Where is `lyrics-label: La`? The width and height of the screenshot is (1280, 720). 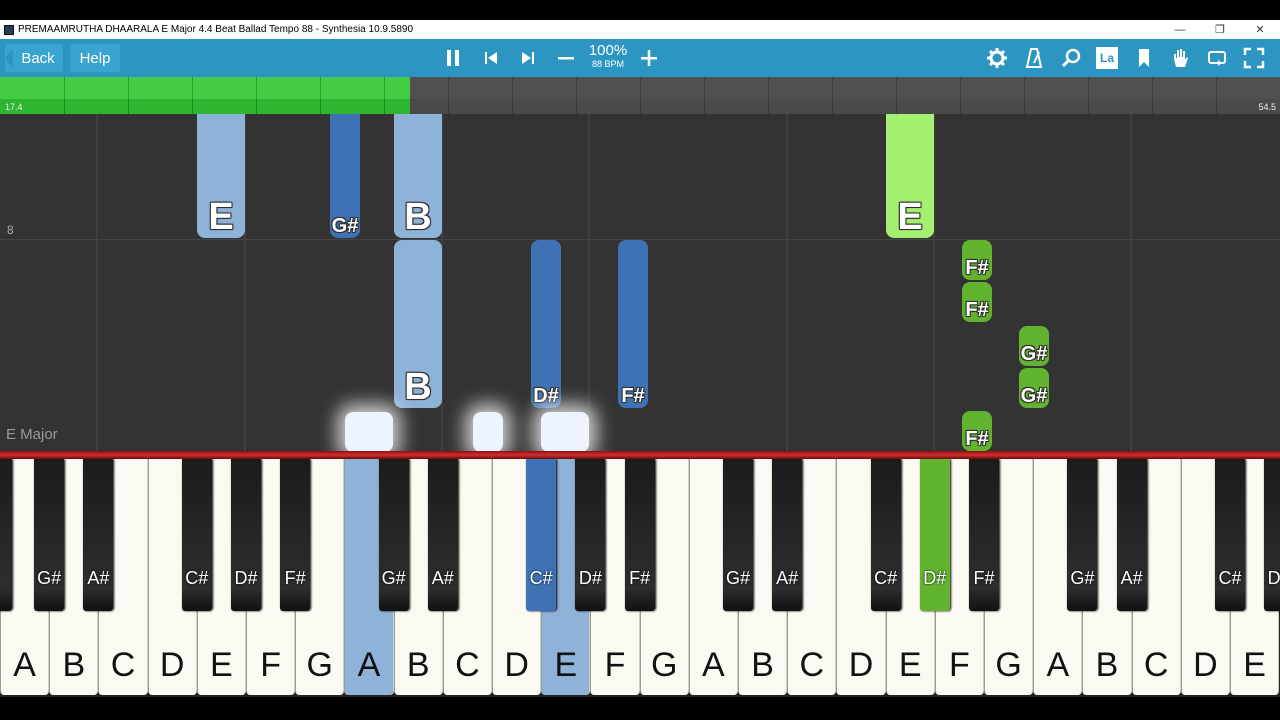 lyrics-label: La is located at coordinates (1107, 58).